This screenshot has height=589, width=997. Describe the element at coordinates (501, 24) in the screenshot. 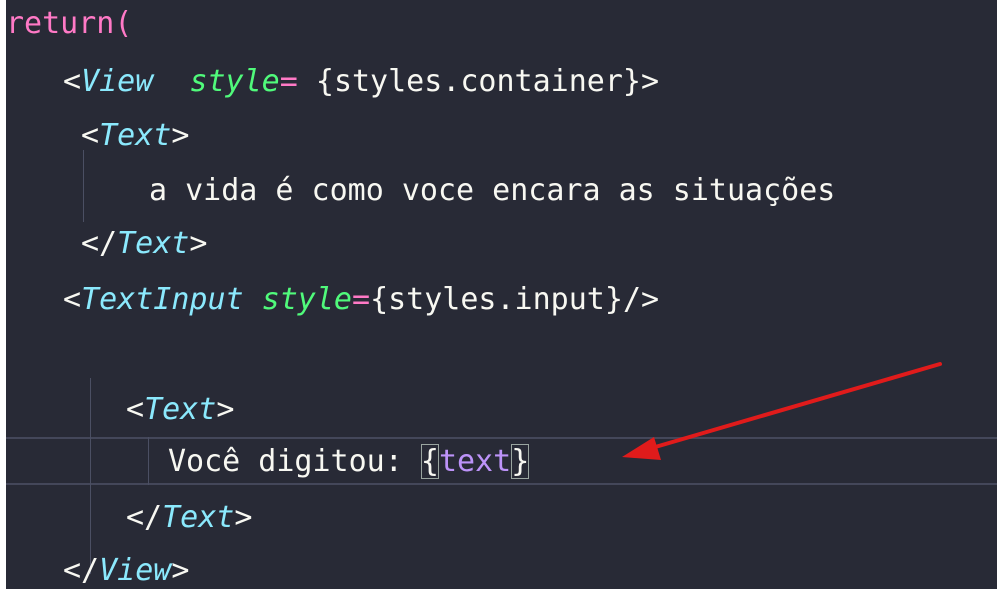

I see `code-line-1: return(` at that location.